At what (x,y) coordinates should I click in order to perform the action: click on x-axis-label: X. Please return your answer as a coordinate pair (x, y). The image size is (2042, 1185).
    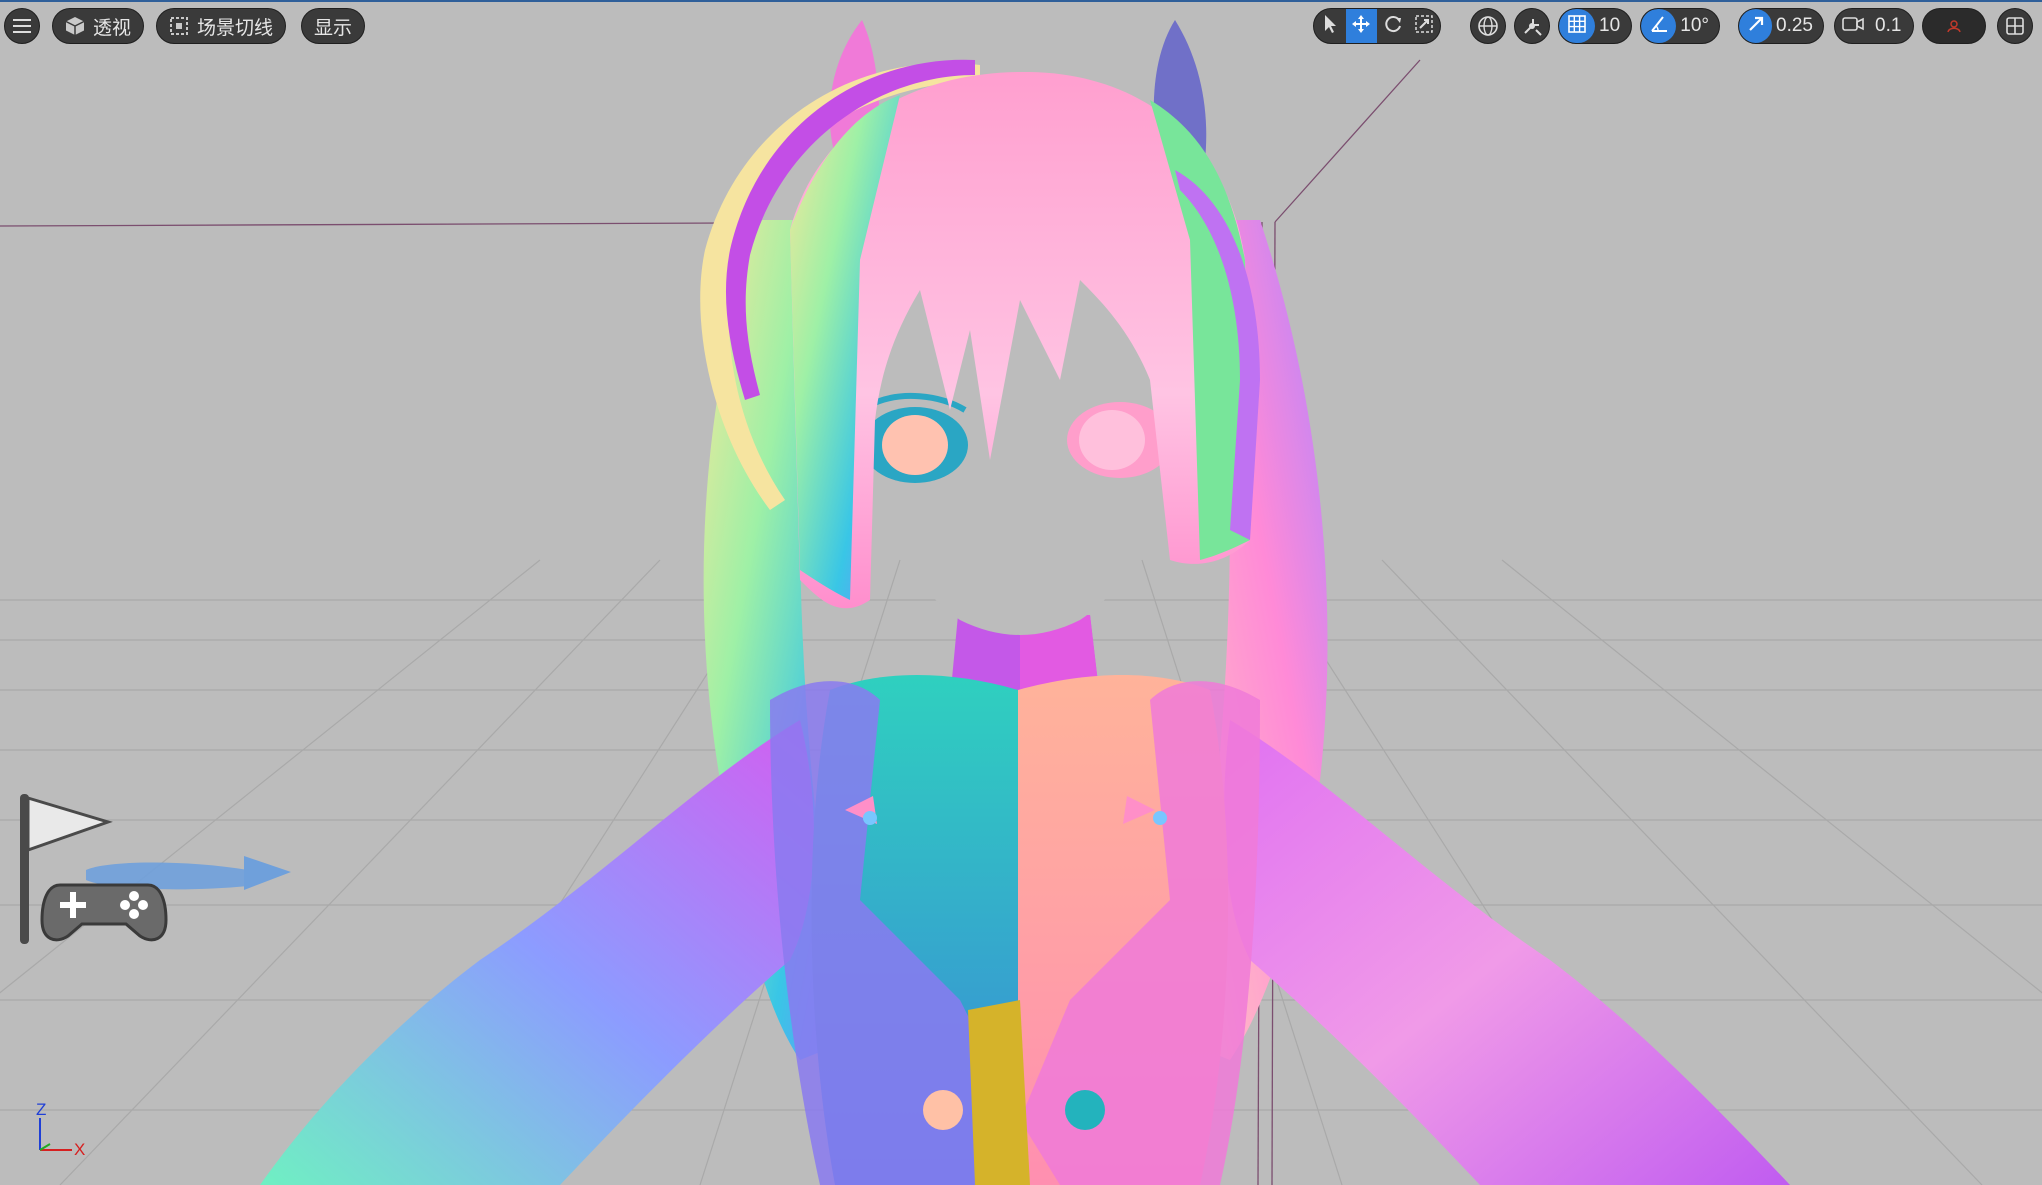
    Looking at the image, I should click on (80, 1149).